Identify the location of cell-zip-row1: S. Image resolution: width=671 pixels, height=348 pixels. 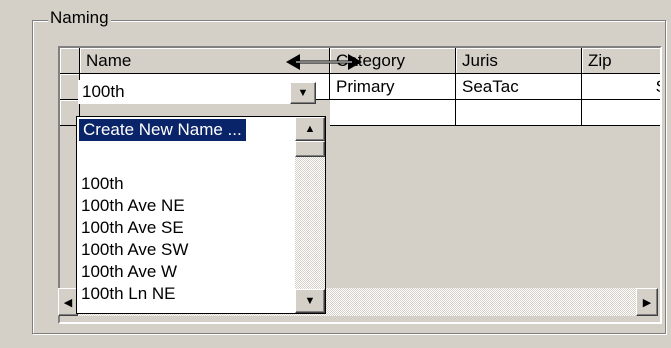
(621, 87).